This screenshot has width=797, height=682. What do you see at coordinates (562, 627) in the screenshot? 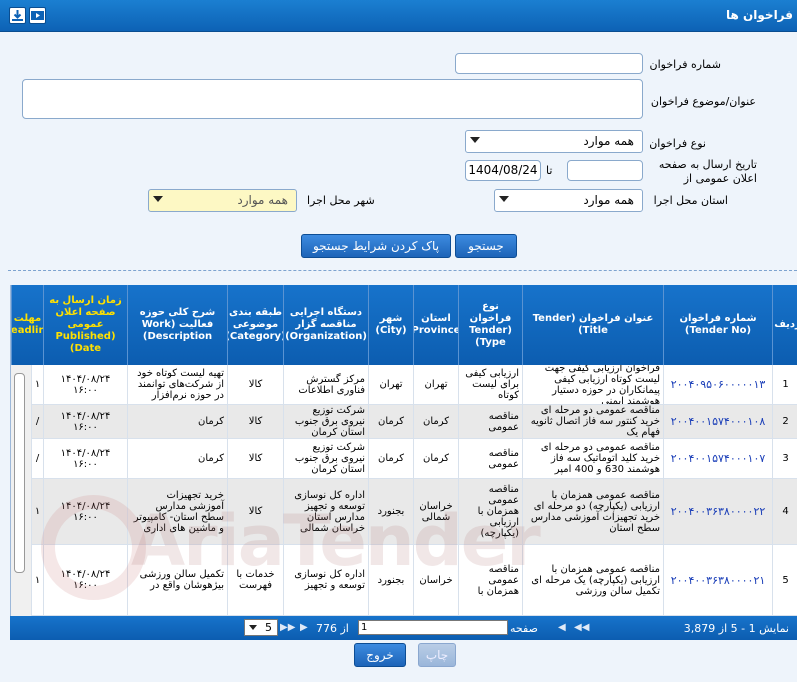
I see `prev-page-icon: ◀` at bounding box center [562, 627].